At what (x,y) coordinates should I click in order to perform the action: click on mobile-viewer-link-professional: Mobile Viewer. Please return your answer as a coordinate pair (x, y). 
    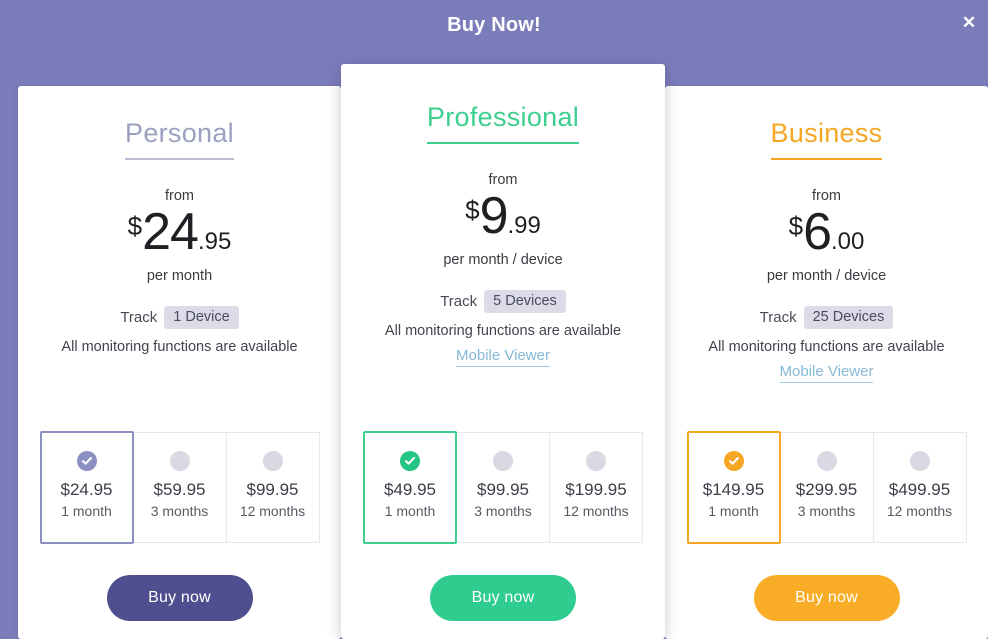
    Looking at the image, I should click on (503, 357).